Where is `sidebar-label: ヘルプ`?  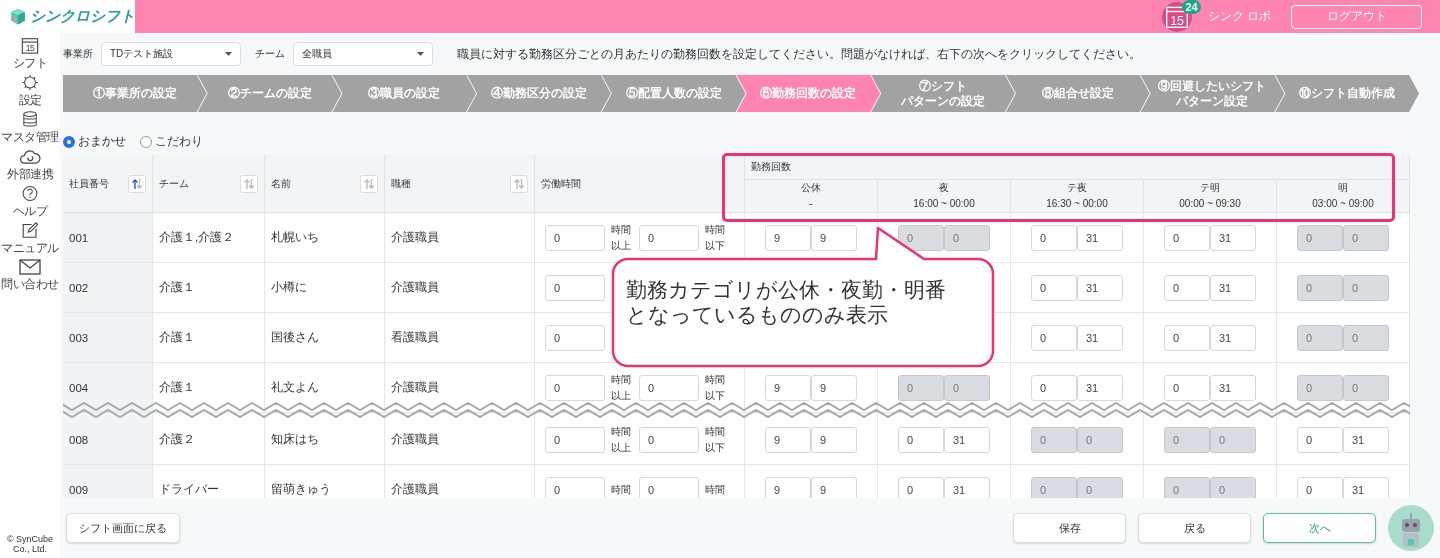
sidebar-label: ヘルプ is located at coordinates (30, 211).